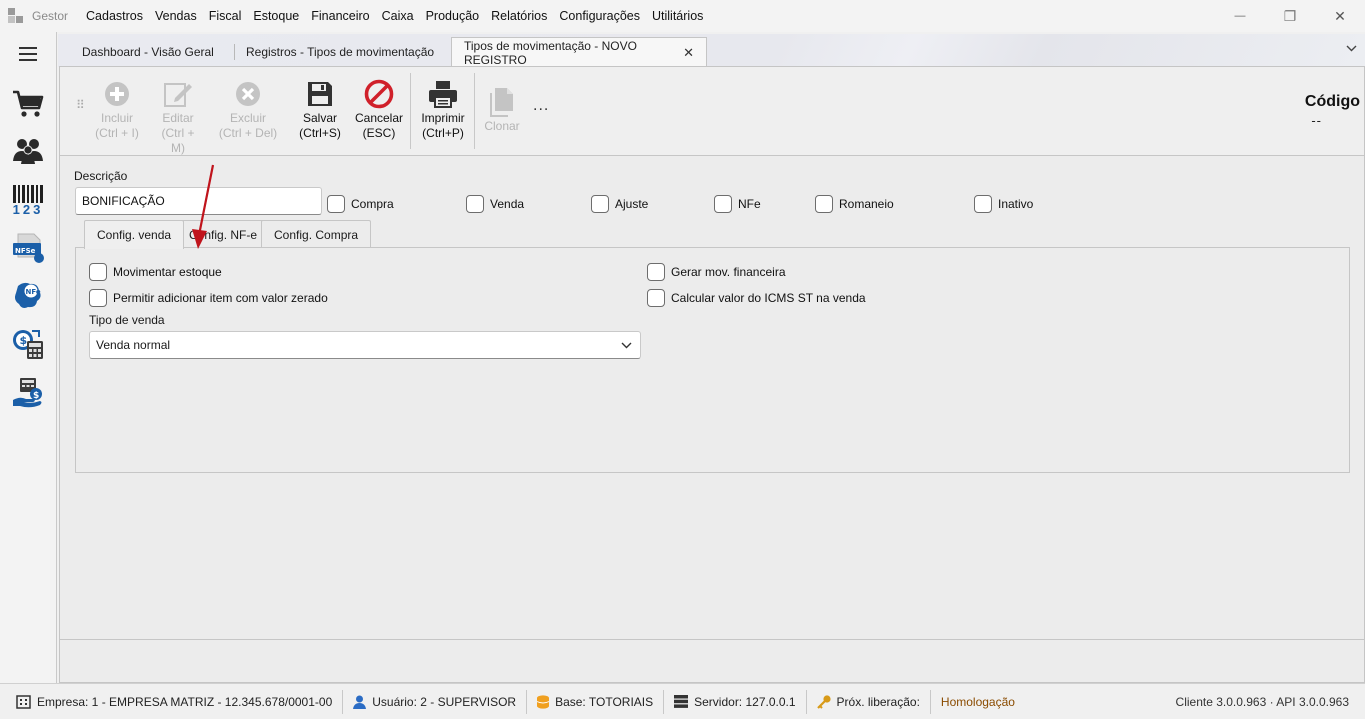 The height and width of the screenshot is (719, 1365). Describe the element at coordinates (474, 111) in the screenshot. I see `toolbar-separator` at that location.